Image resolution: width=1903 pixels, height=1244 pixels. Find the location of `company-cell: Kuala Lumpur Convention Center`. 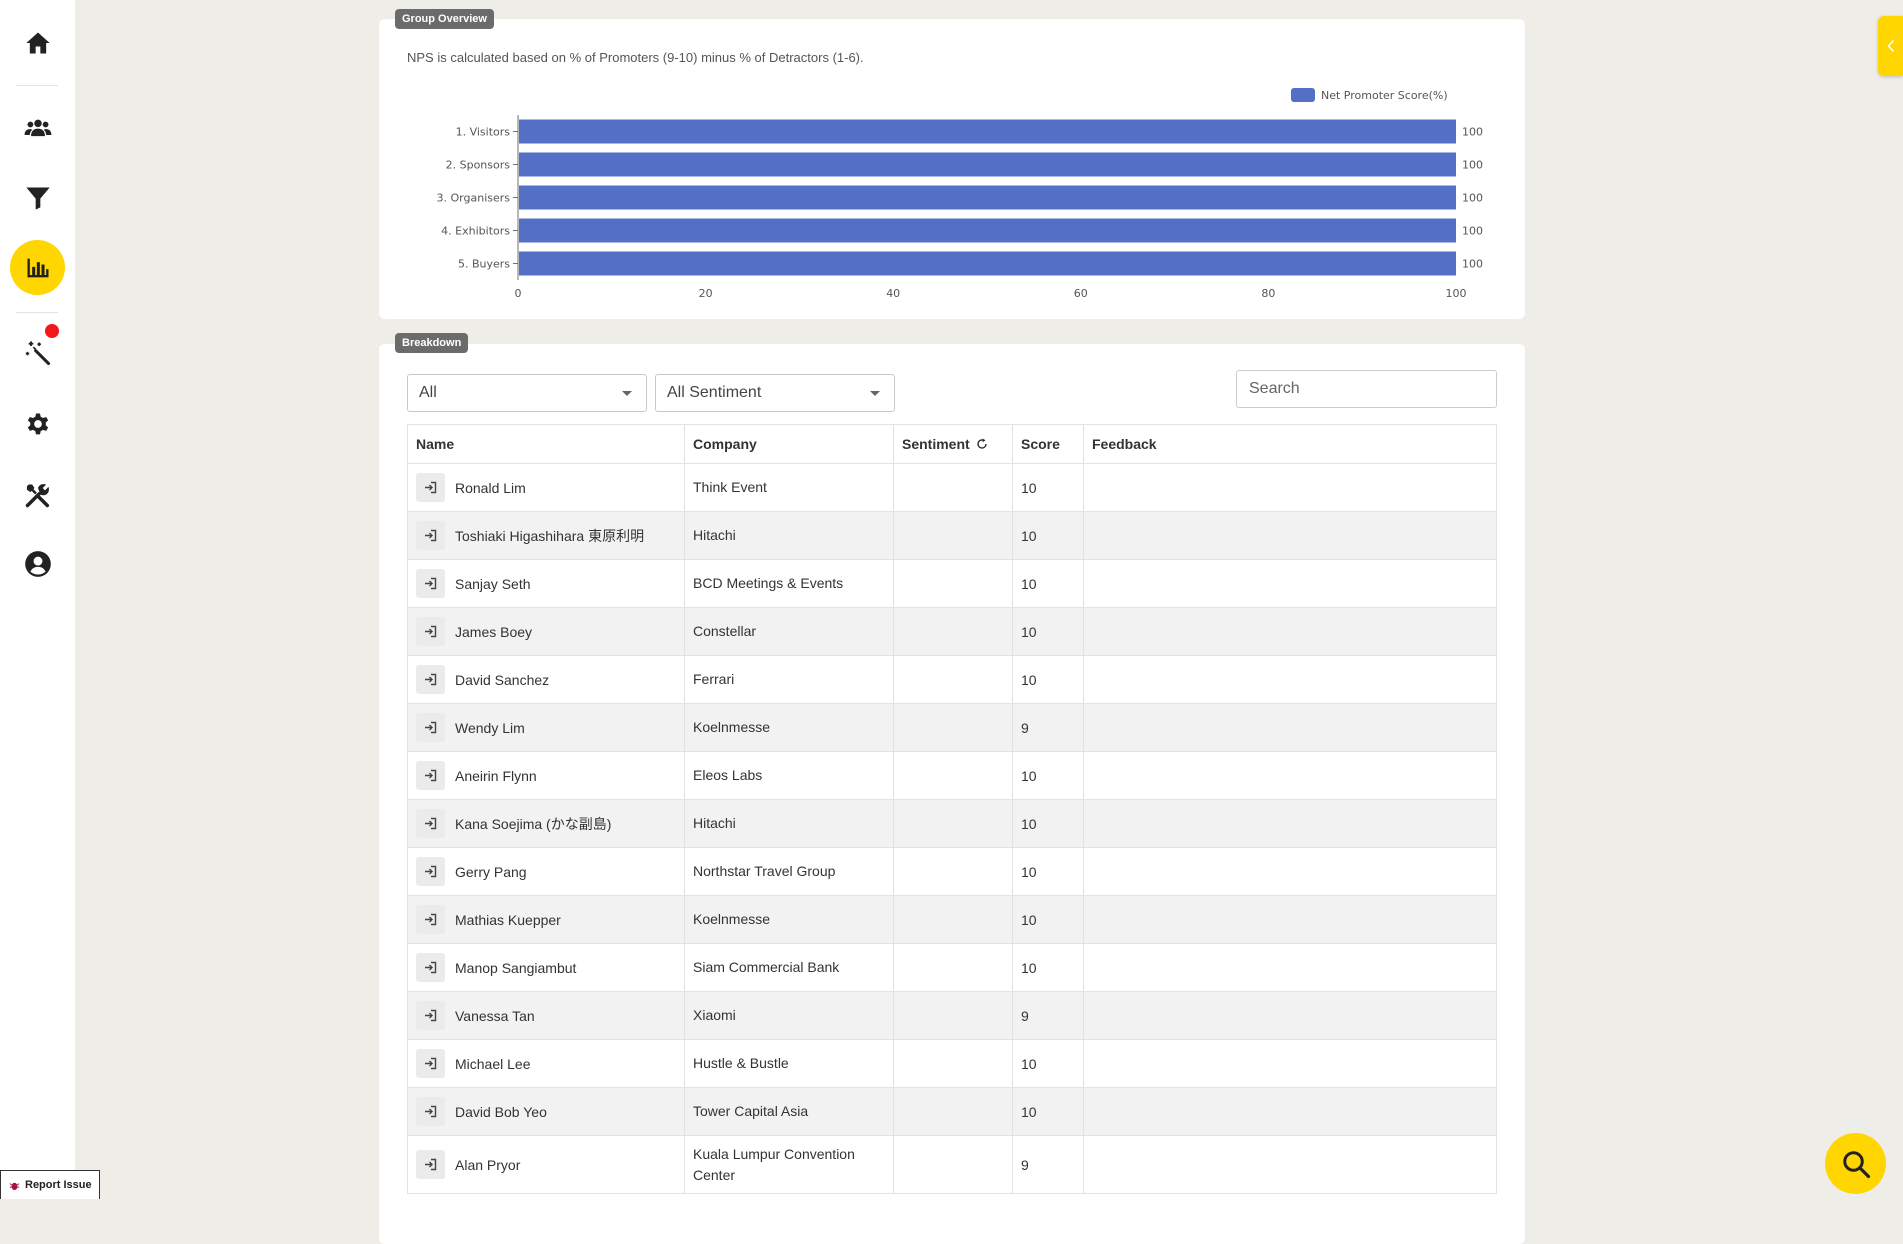

company-cell: Kuala Lumpur Convention Center is located at coordinates (789, 1164).